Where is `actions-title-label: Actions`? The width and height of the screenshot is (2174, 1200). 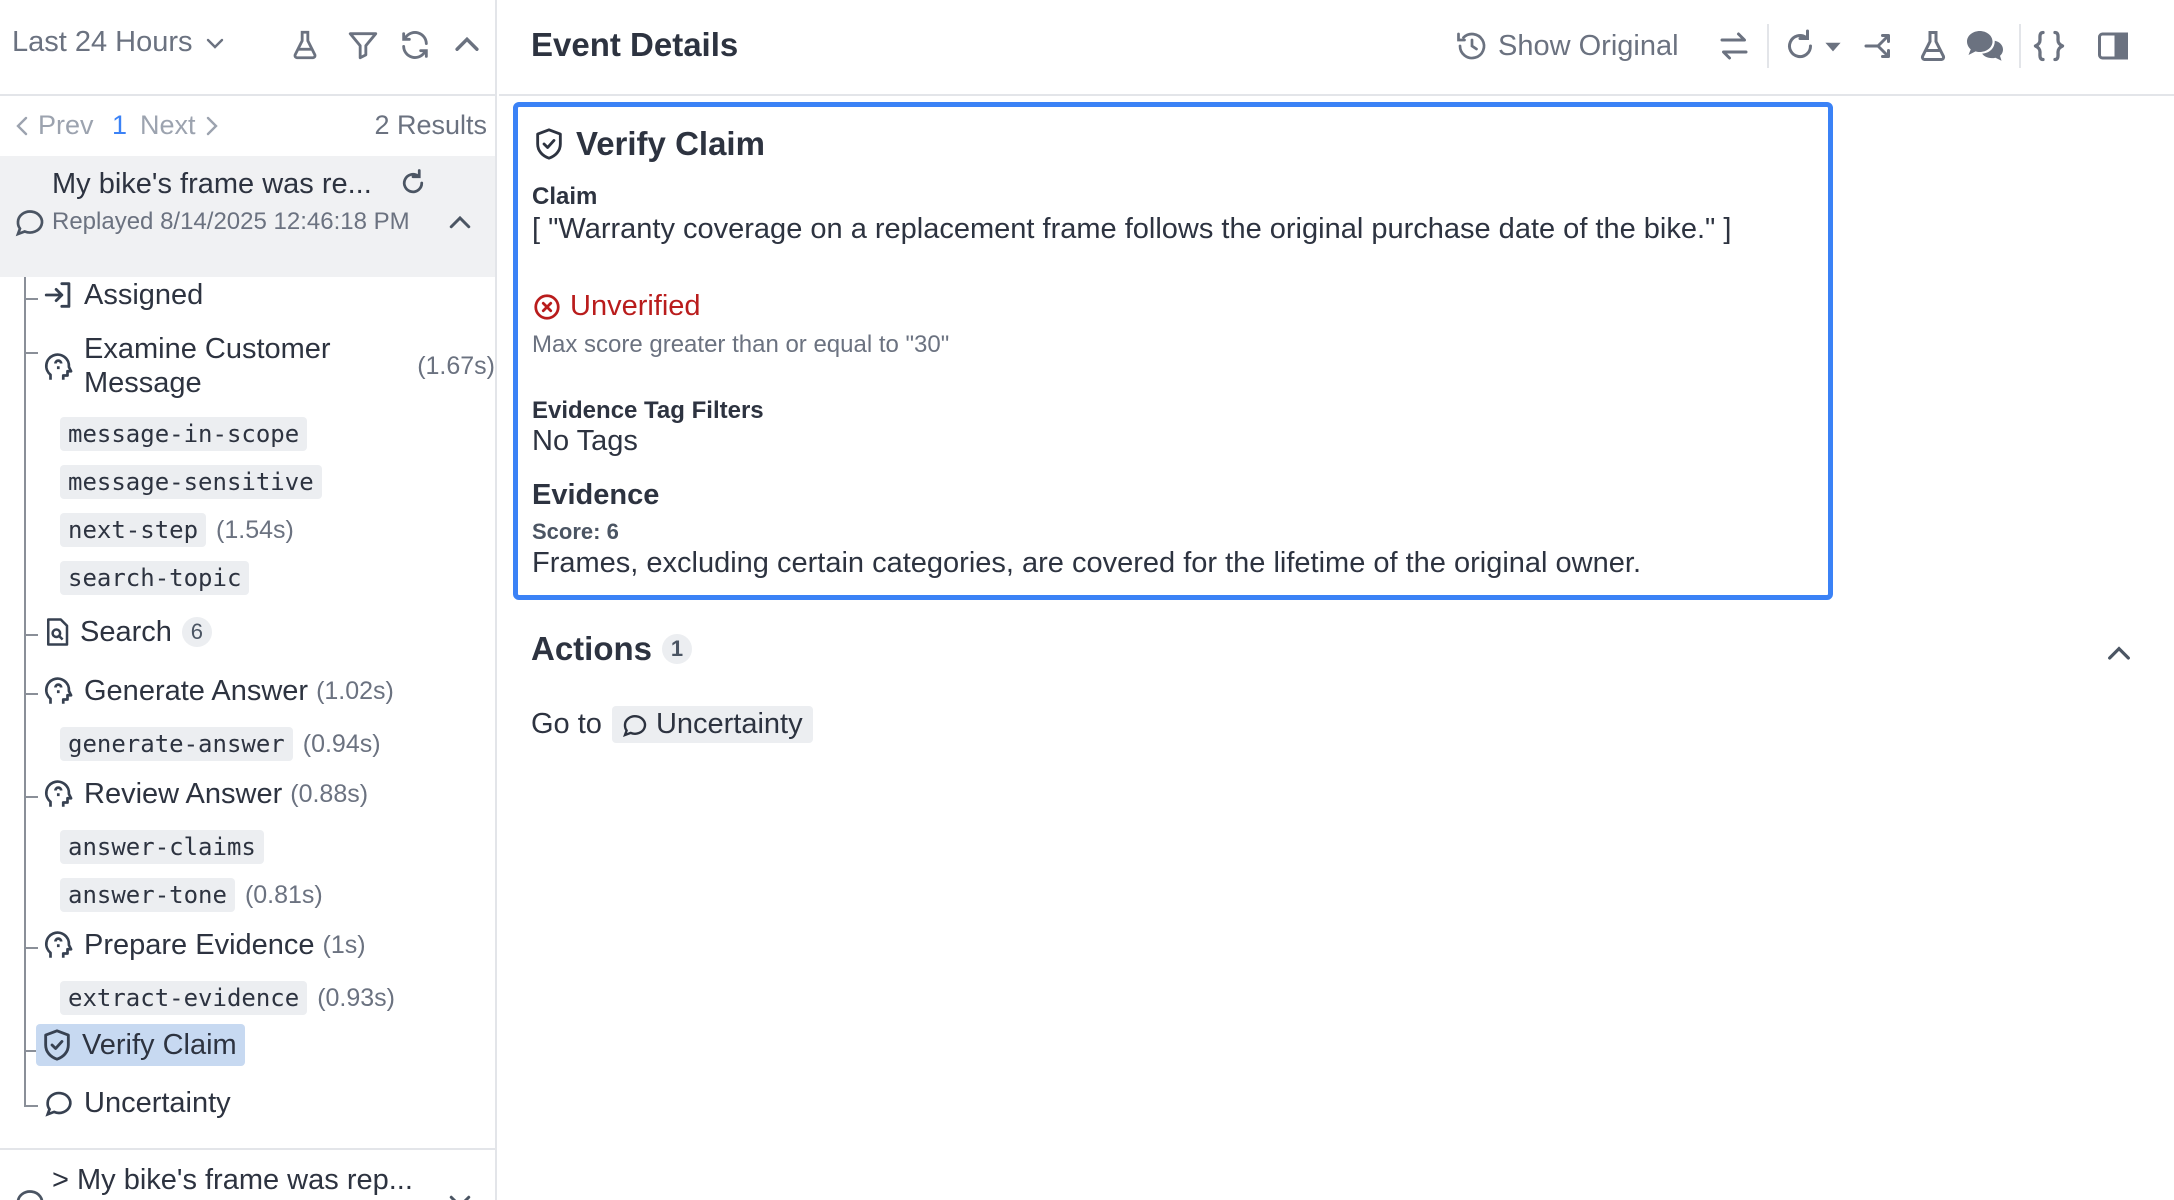 actions-title-label: Actions is located at coordinates (592, 648).